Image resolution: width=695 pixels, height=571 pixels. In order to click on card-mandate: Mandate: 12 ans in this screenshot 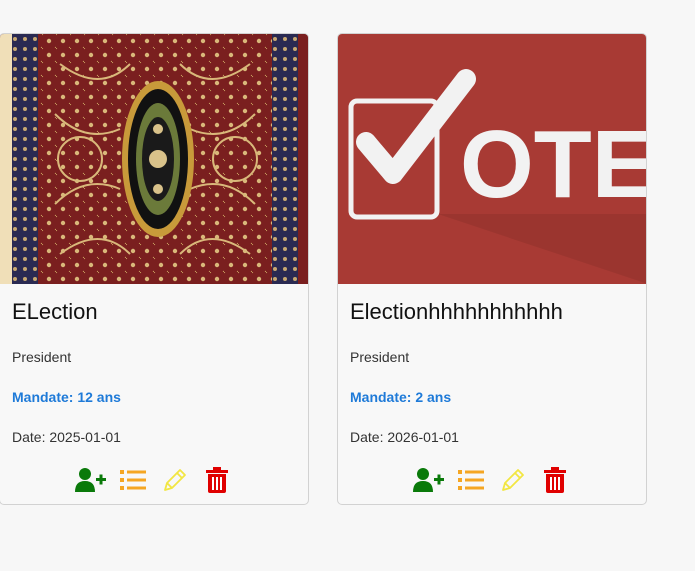, I will do `click(66, 397)`.